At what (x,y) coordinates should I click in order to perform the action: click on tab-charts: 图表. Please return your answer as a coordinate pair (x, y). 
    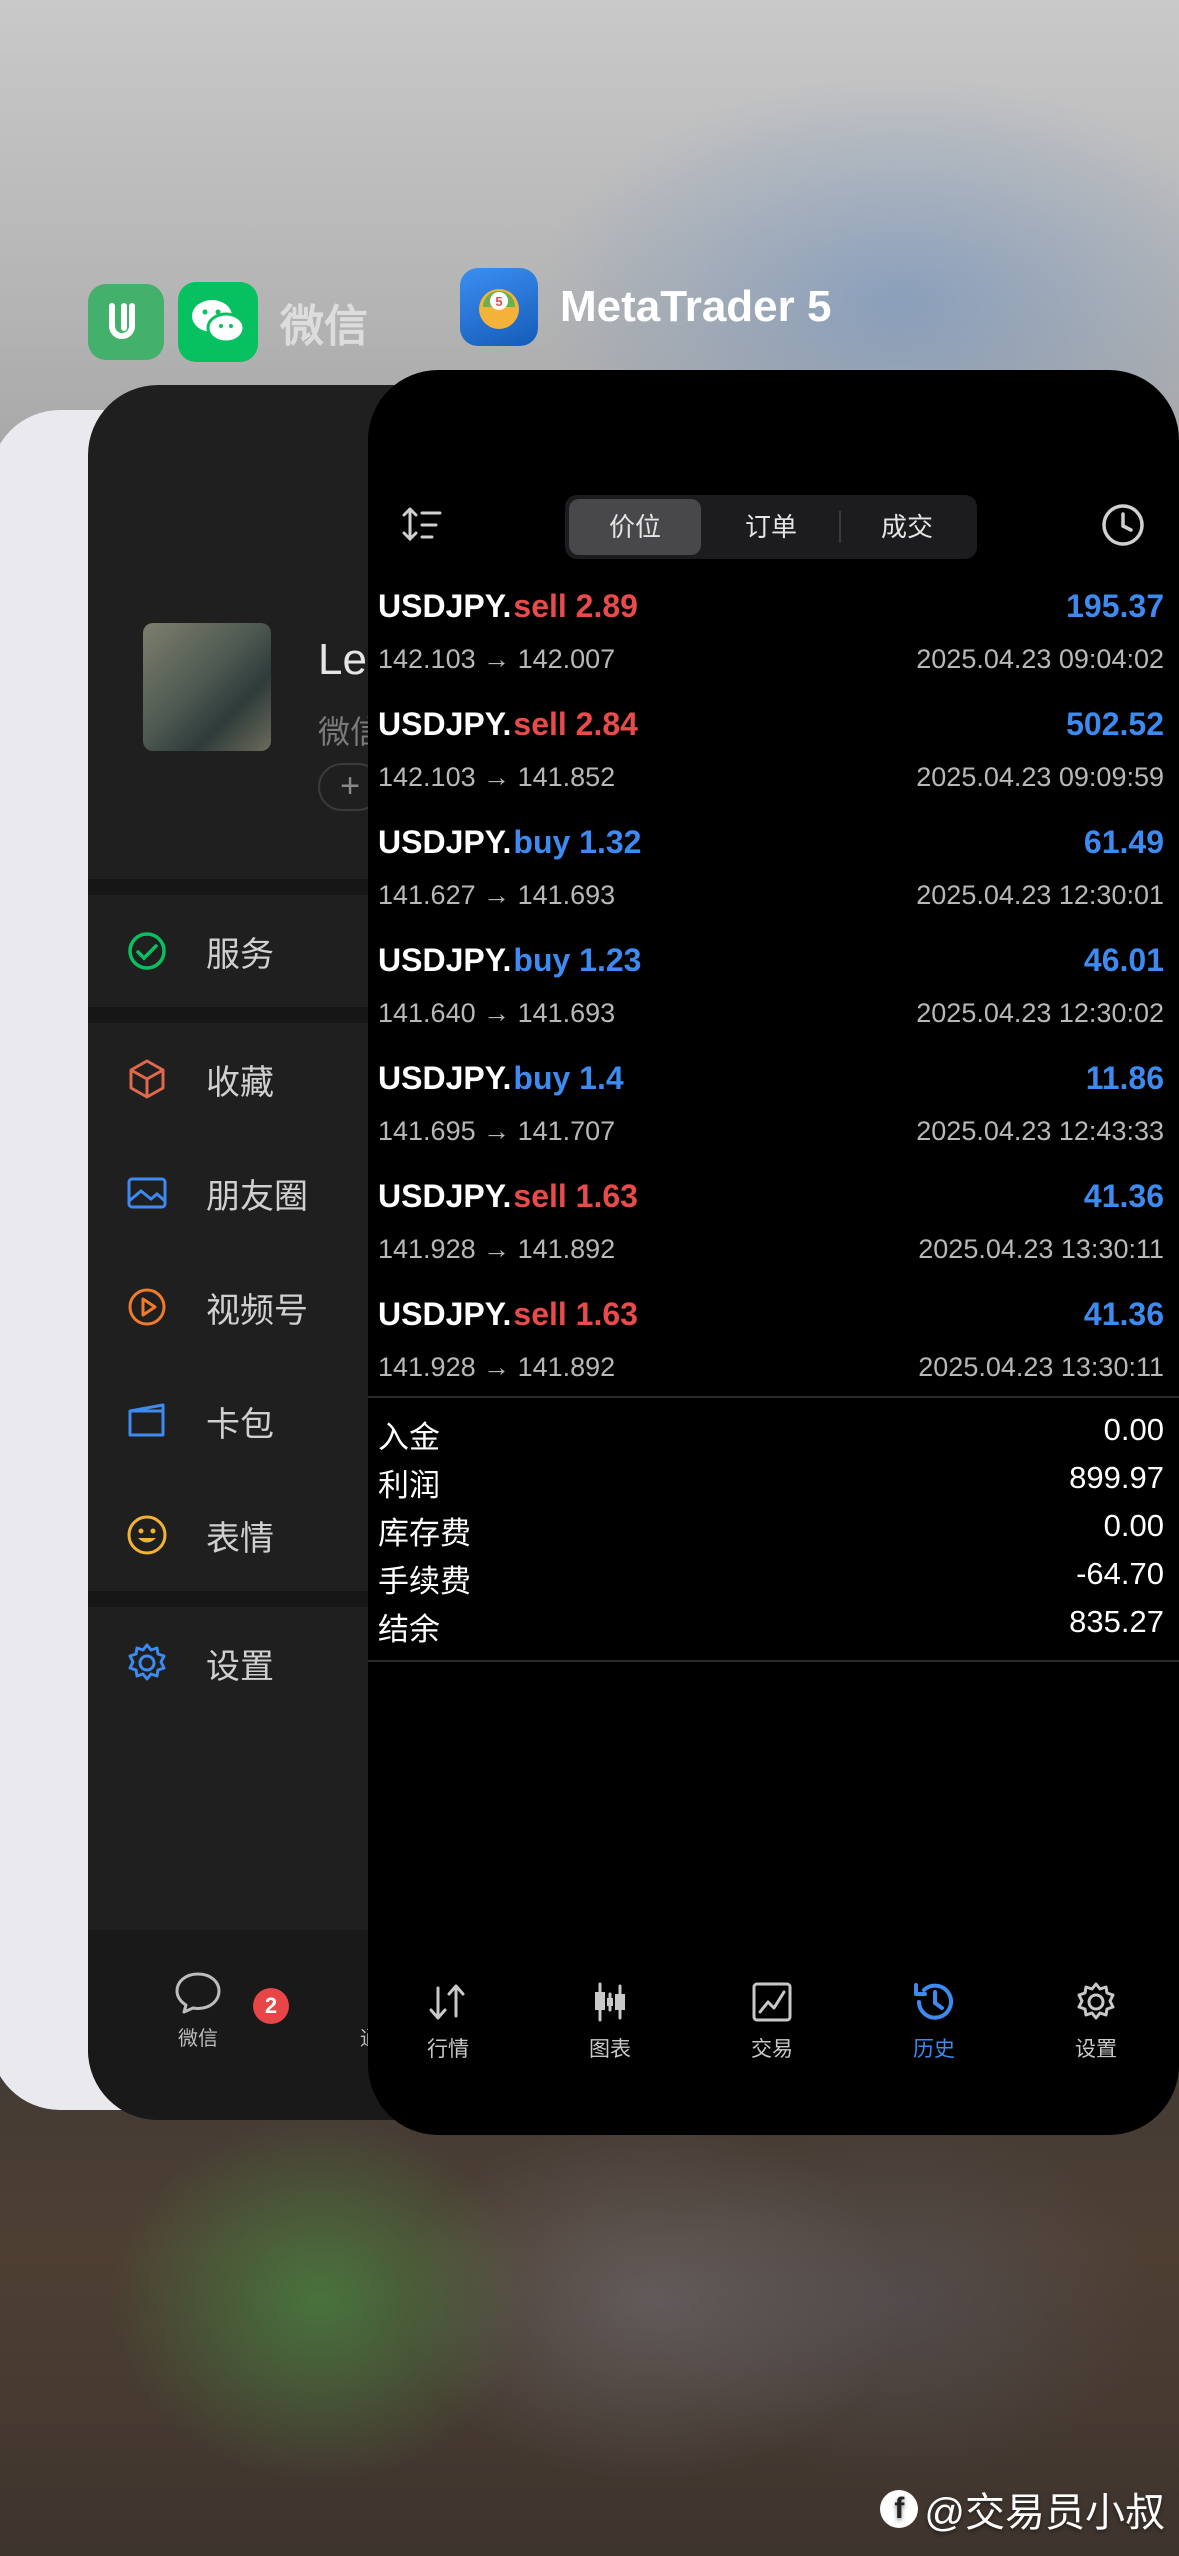
    Looking at the image, I should click on (610, 2020).